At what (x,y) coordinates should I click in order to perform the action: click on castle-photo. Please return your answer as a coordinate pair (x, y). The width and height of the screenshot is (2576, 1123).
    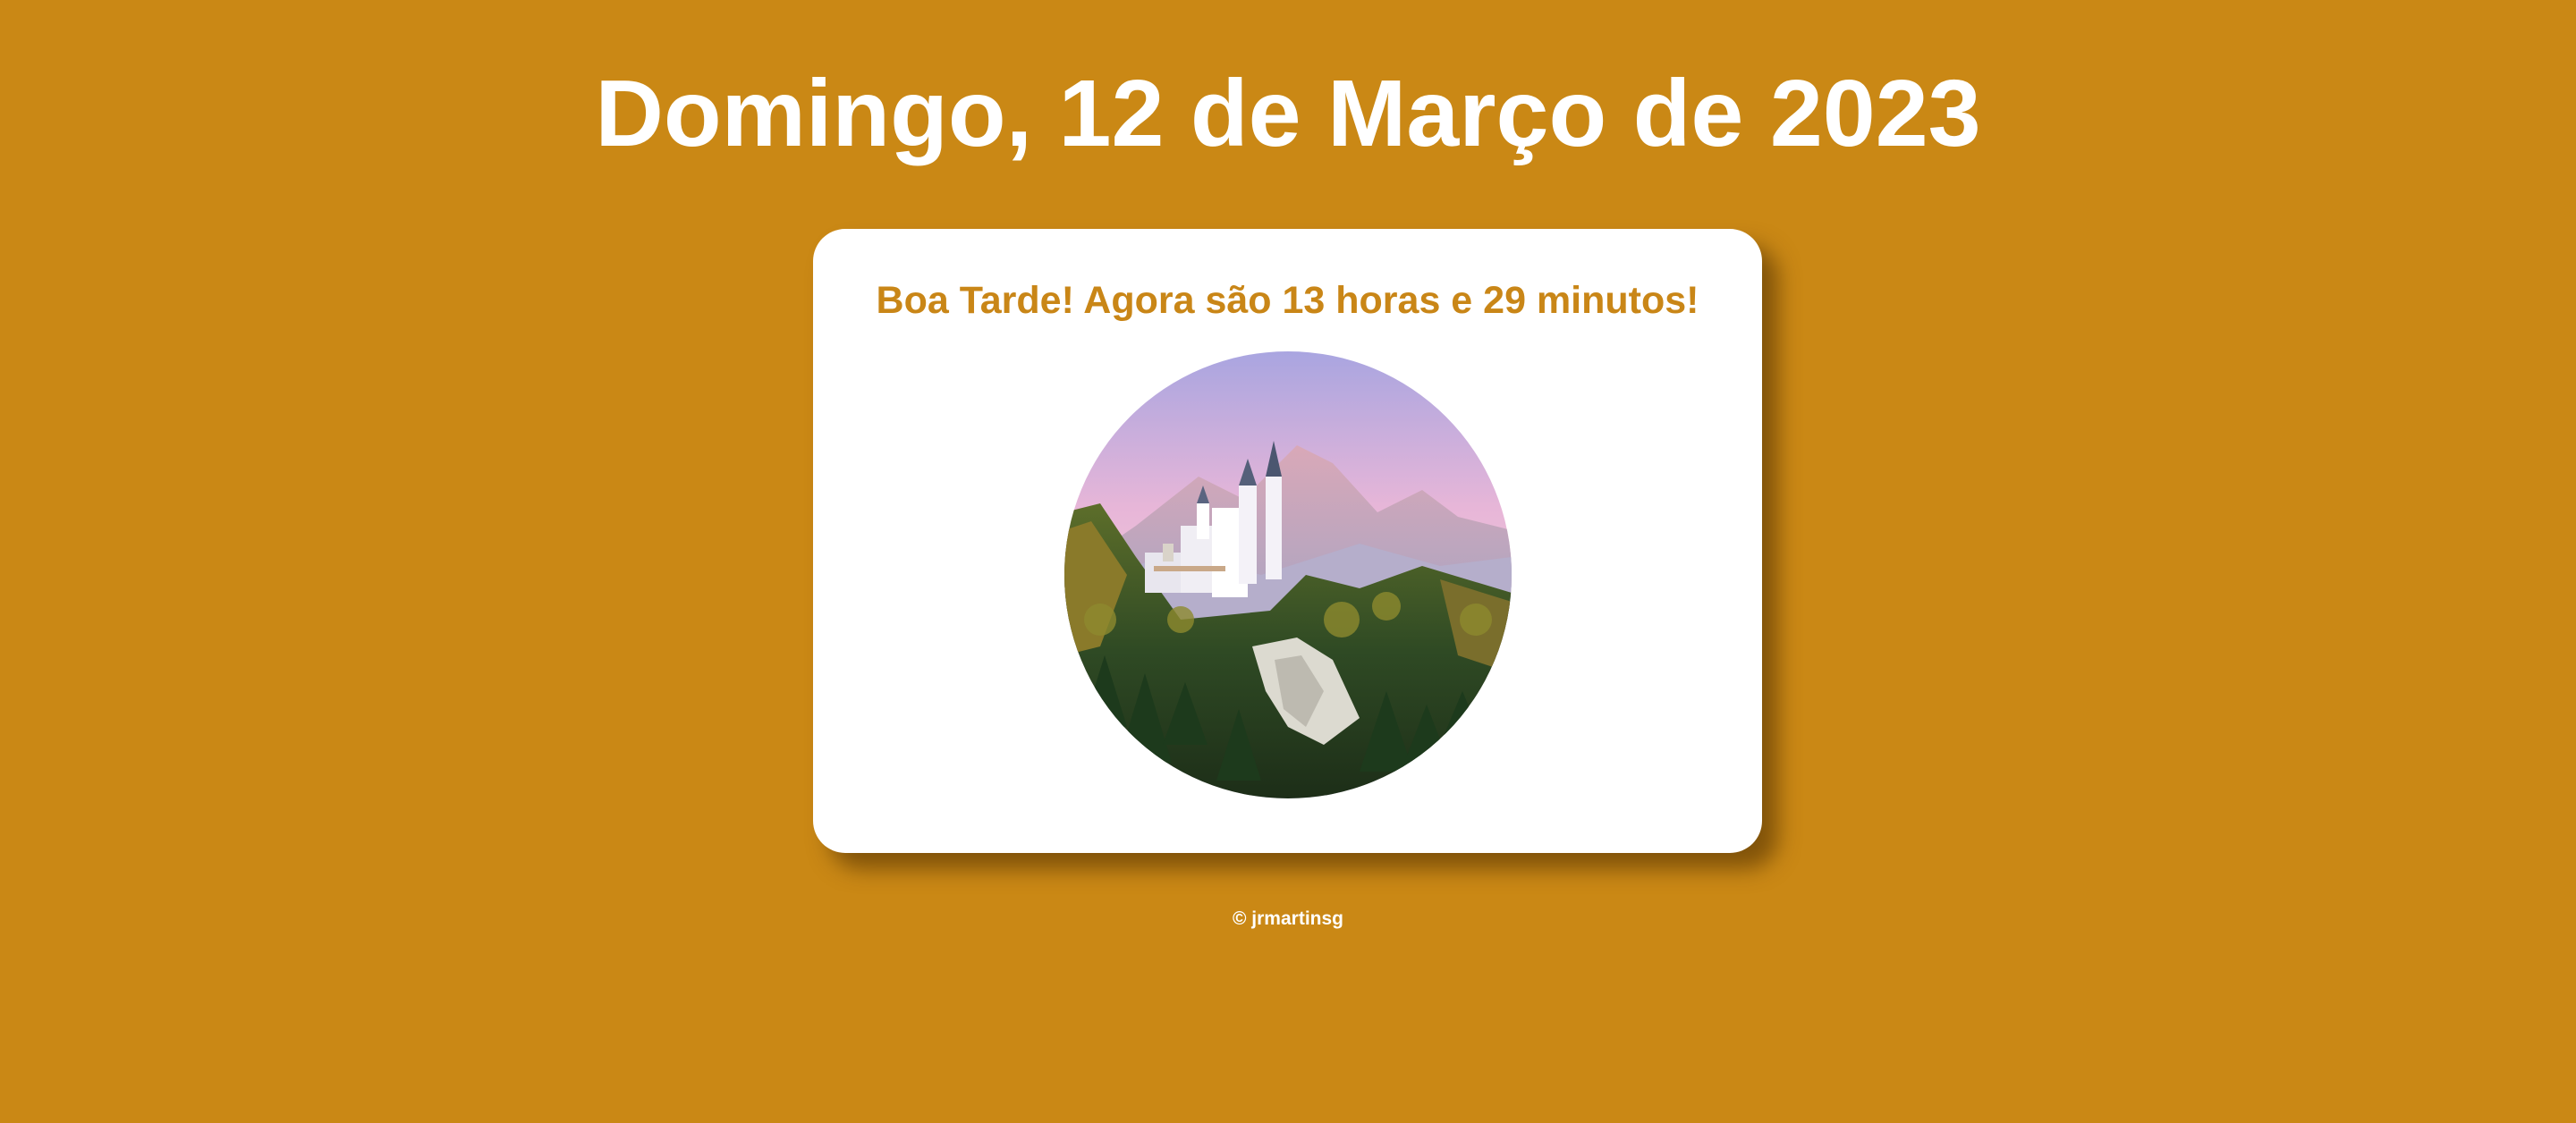
    Looking at the image, I should click on (1288, 574).